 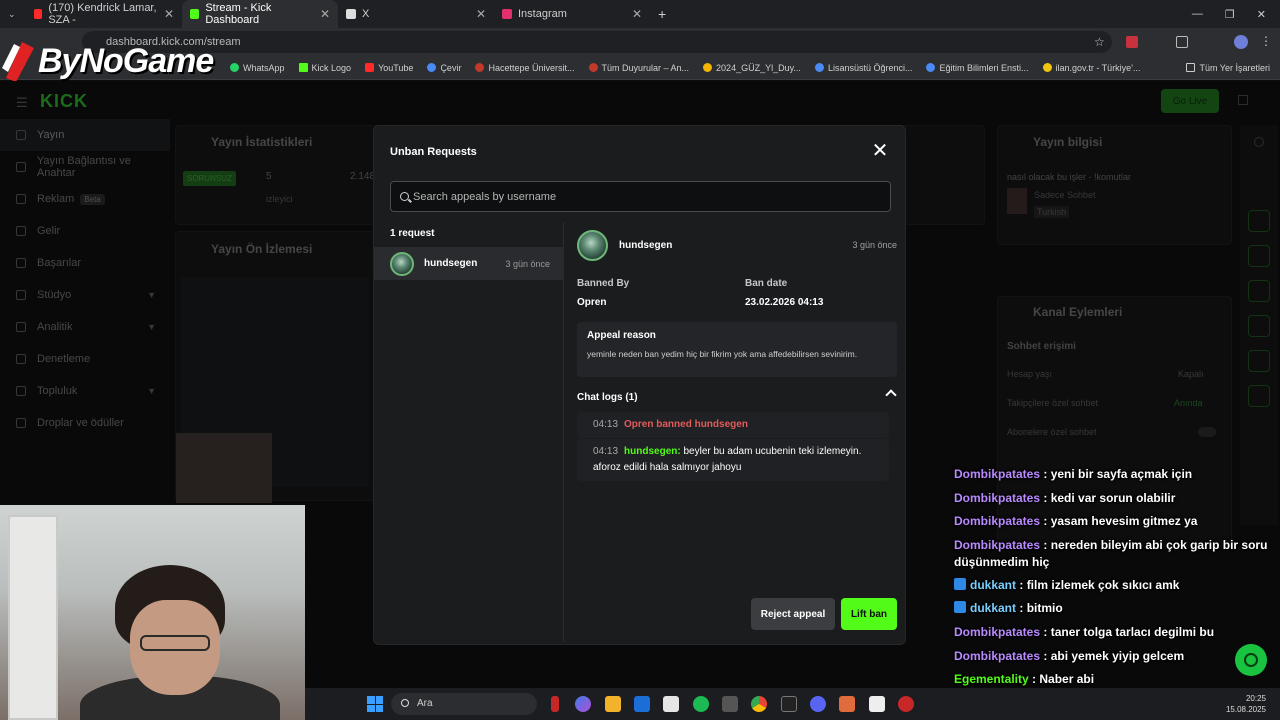 What do you see at coordinates (592, 302) in the screenshot?
I see `banned-by-value: Opren` at bounding box center [592, 302].